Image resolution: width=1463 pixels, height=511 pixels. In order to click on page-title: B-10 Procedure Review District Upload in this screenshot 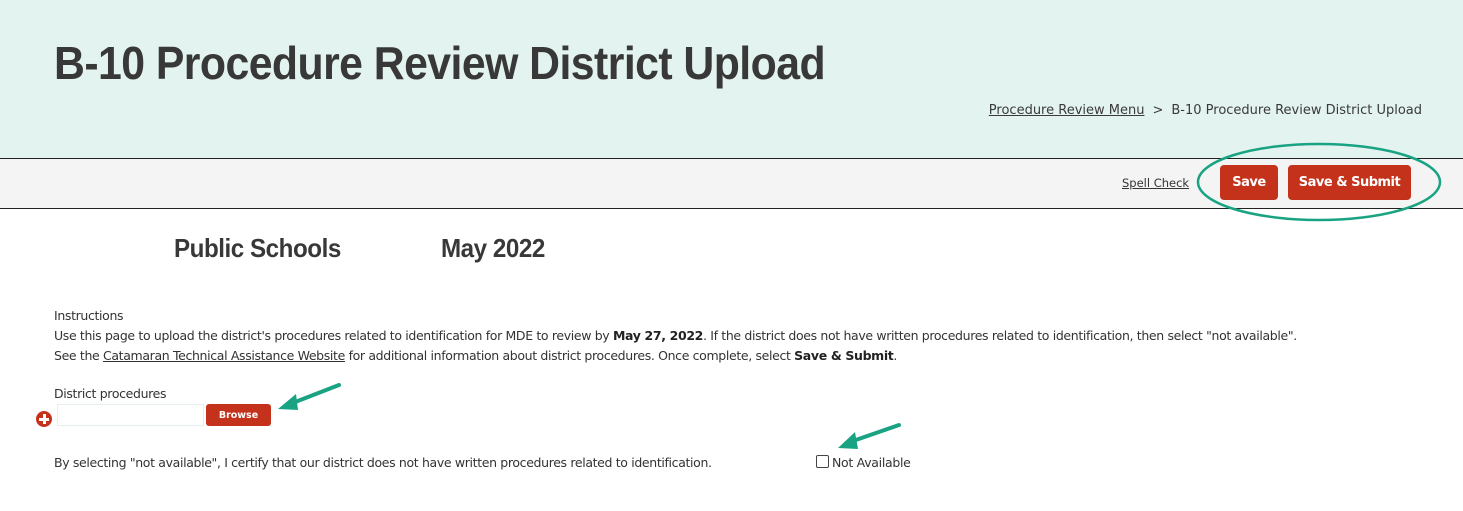, I will do `click(440, 63)`.